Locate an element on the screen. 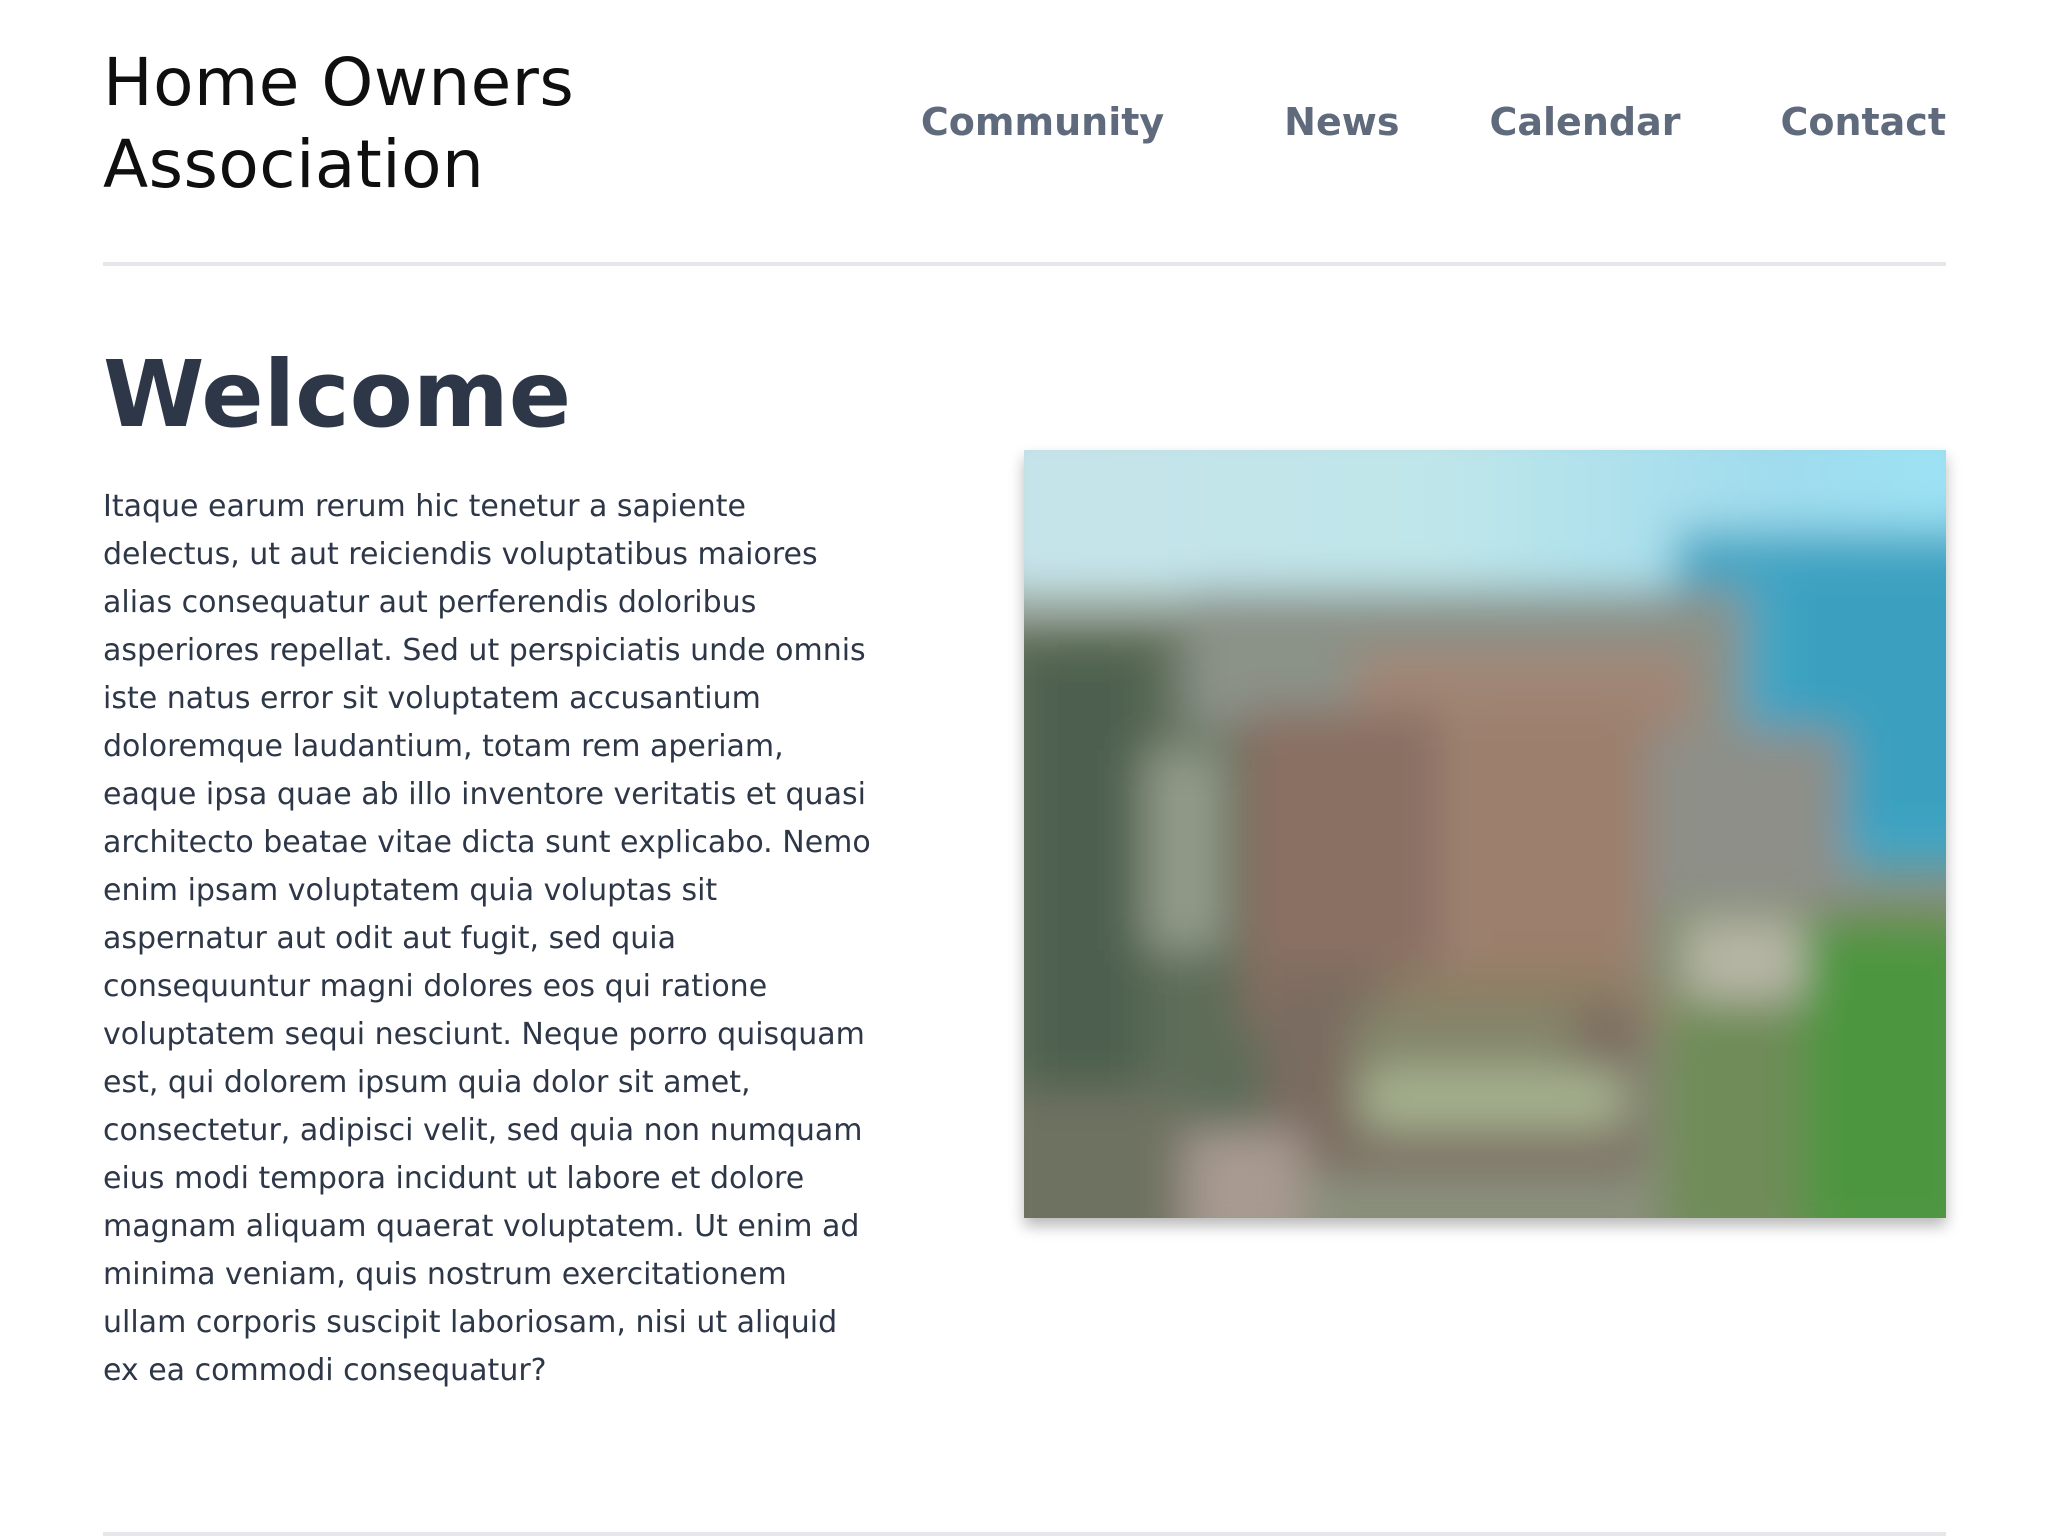 Image resolution: width=2048 pixels, height=1536 pixels. nav-link-contact: Contact is located at coordinates (1863, 122).